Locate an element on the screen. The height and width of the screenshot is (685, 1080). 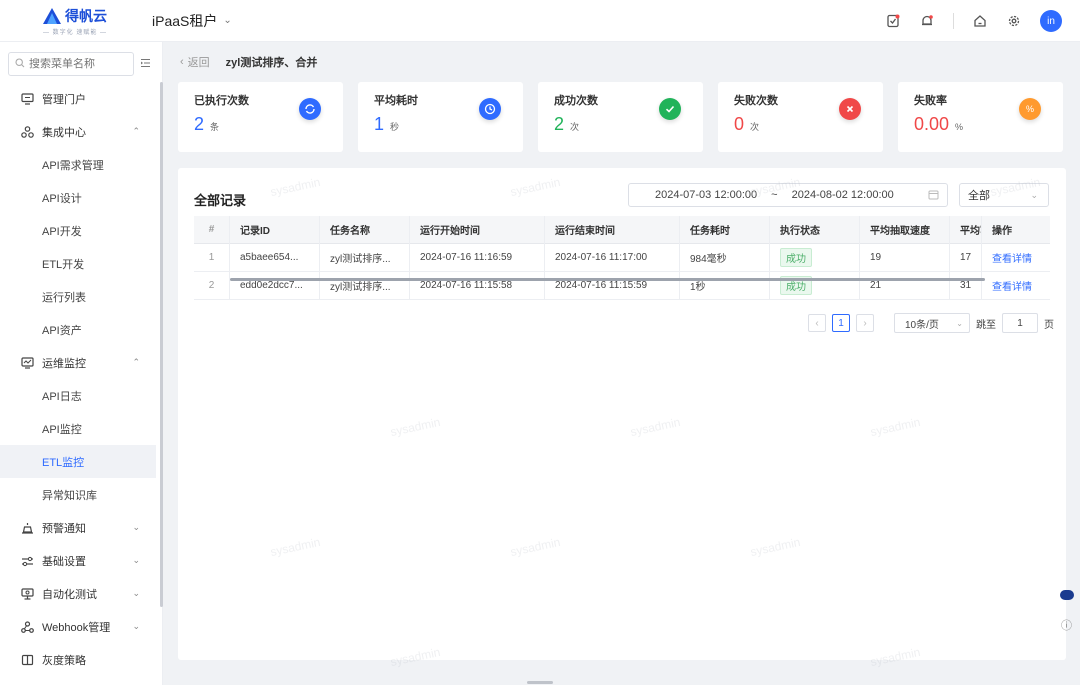
menu-api-monitor: API监控 is located at coordinates (81, 428).